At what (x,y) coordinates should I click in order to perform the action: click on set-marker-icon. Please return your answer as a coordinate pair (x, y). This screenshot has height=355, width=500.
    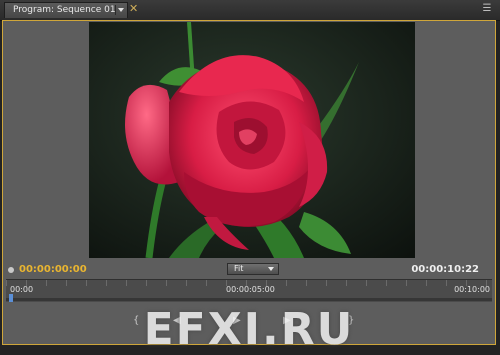
    Looking at the image, I should click on (11, 270).